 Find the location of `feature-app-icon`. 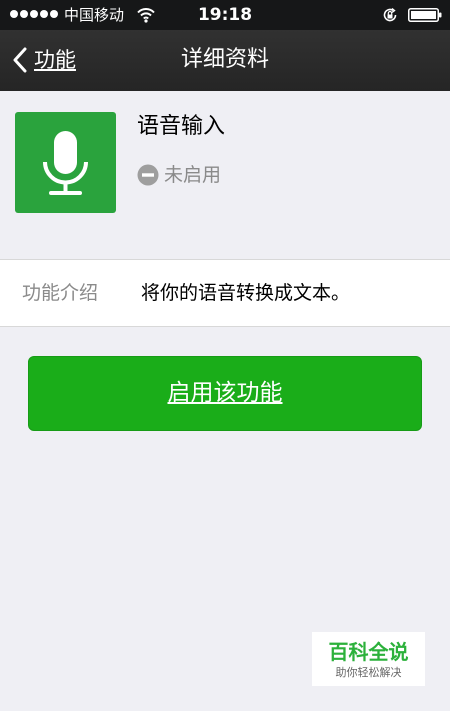

feature-app-icon is located at coordinates (65, 162).